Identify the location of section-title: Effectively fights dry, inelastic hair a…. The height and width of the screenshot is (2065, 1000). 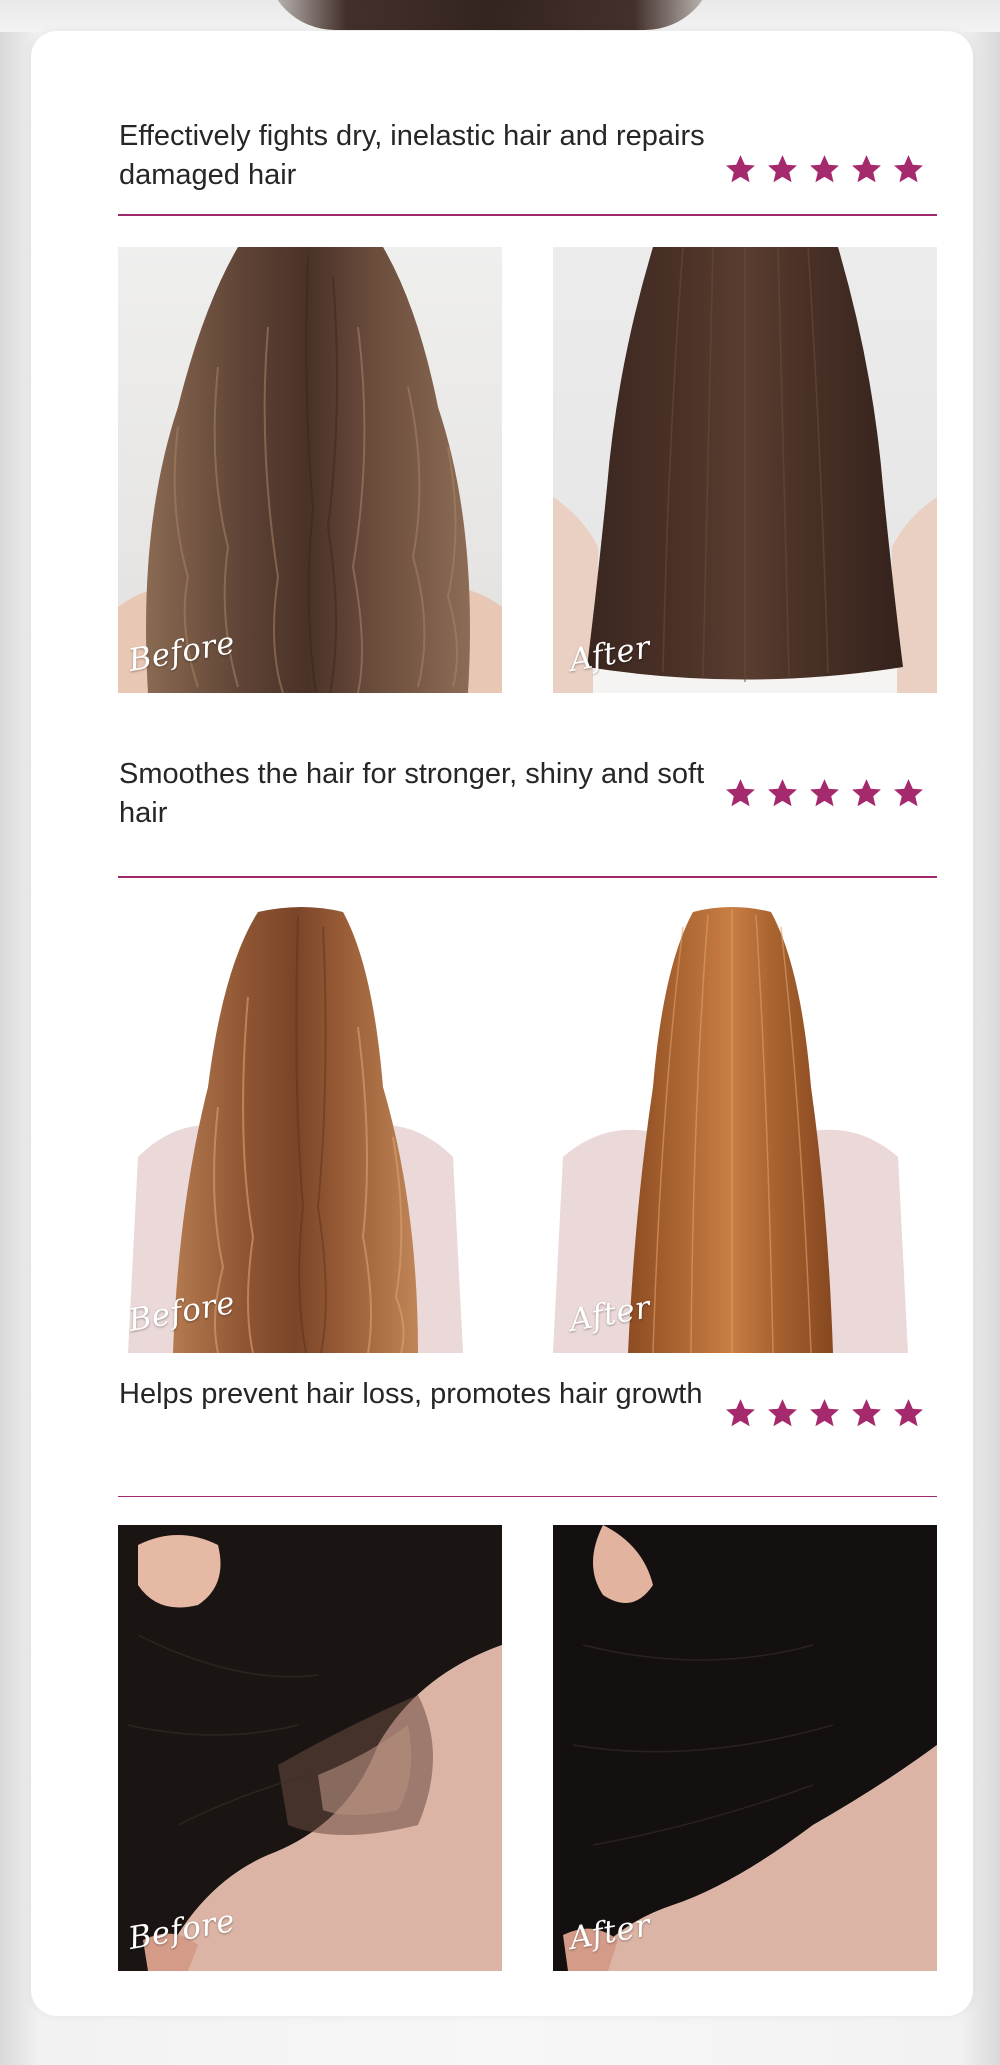
(412, 155).